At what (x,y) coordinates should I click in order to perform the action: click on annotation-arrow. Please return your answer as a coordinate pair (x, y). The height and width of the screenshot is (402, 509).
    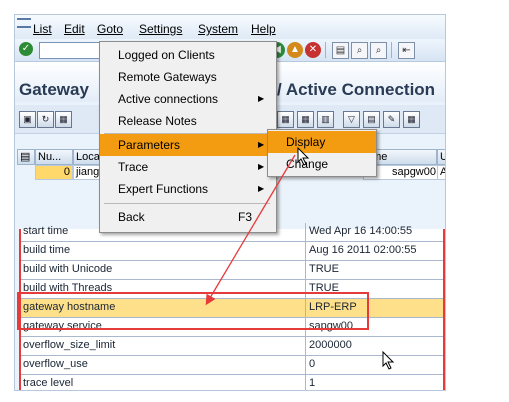
    Looking at the image, I should click on (250, 230).